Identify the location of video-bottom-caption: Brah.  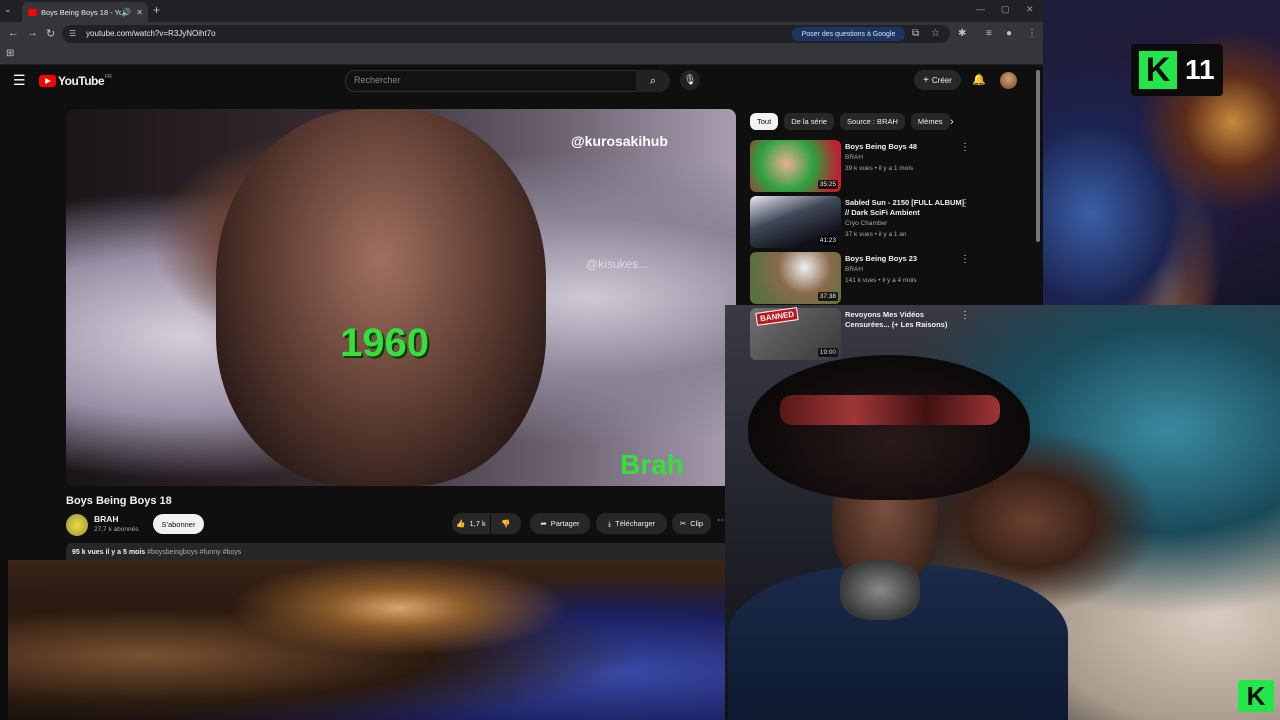
(652, 464).